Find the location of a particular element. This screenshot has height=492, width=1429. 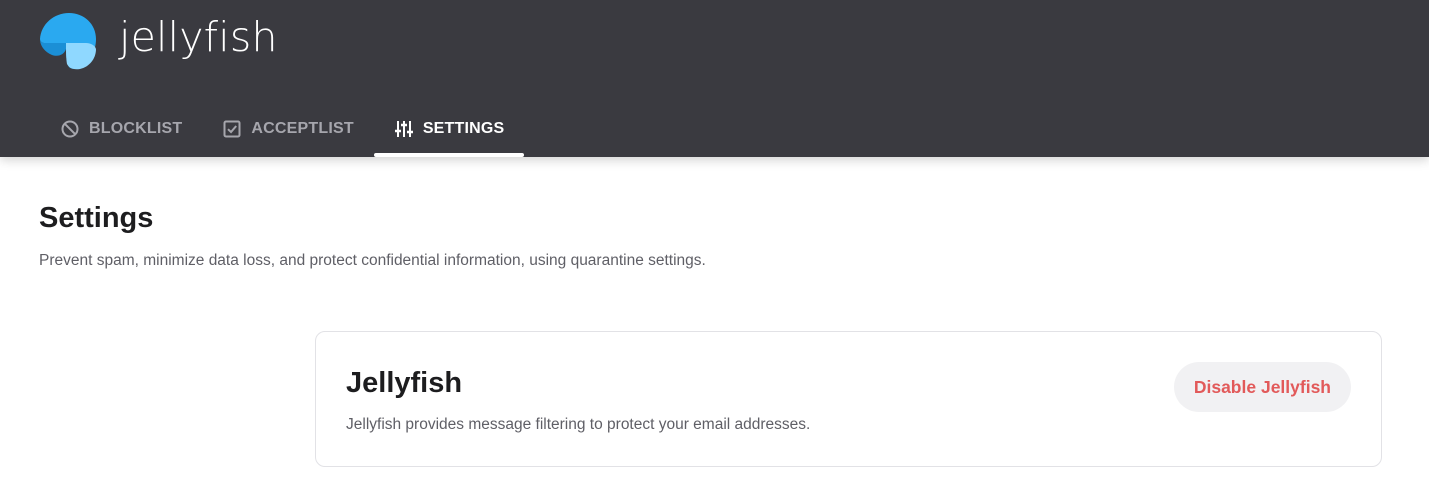

card-title: Jellyfish is located at coordinates (404, 383).